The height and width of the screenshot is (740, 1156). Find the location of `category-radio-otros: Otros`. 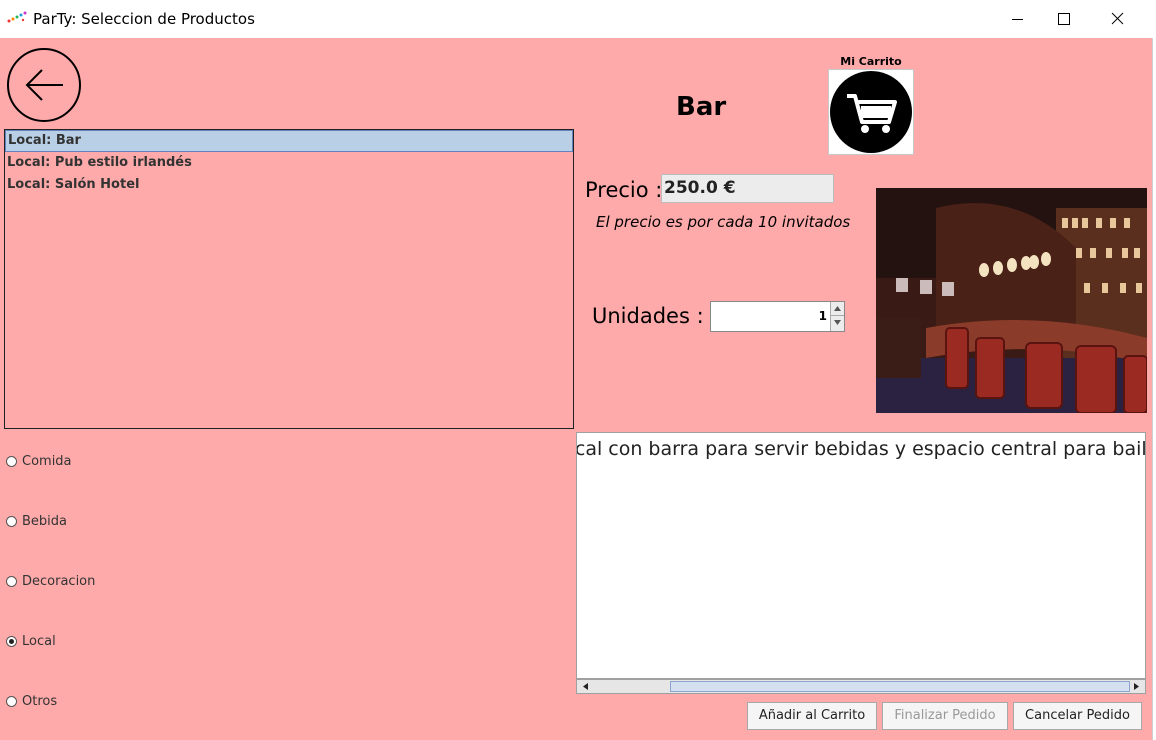

category-radio-otros: Otros is located at coordinates (31, 701).